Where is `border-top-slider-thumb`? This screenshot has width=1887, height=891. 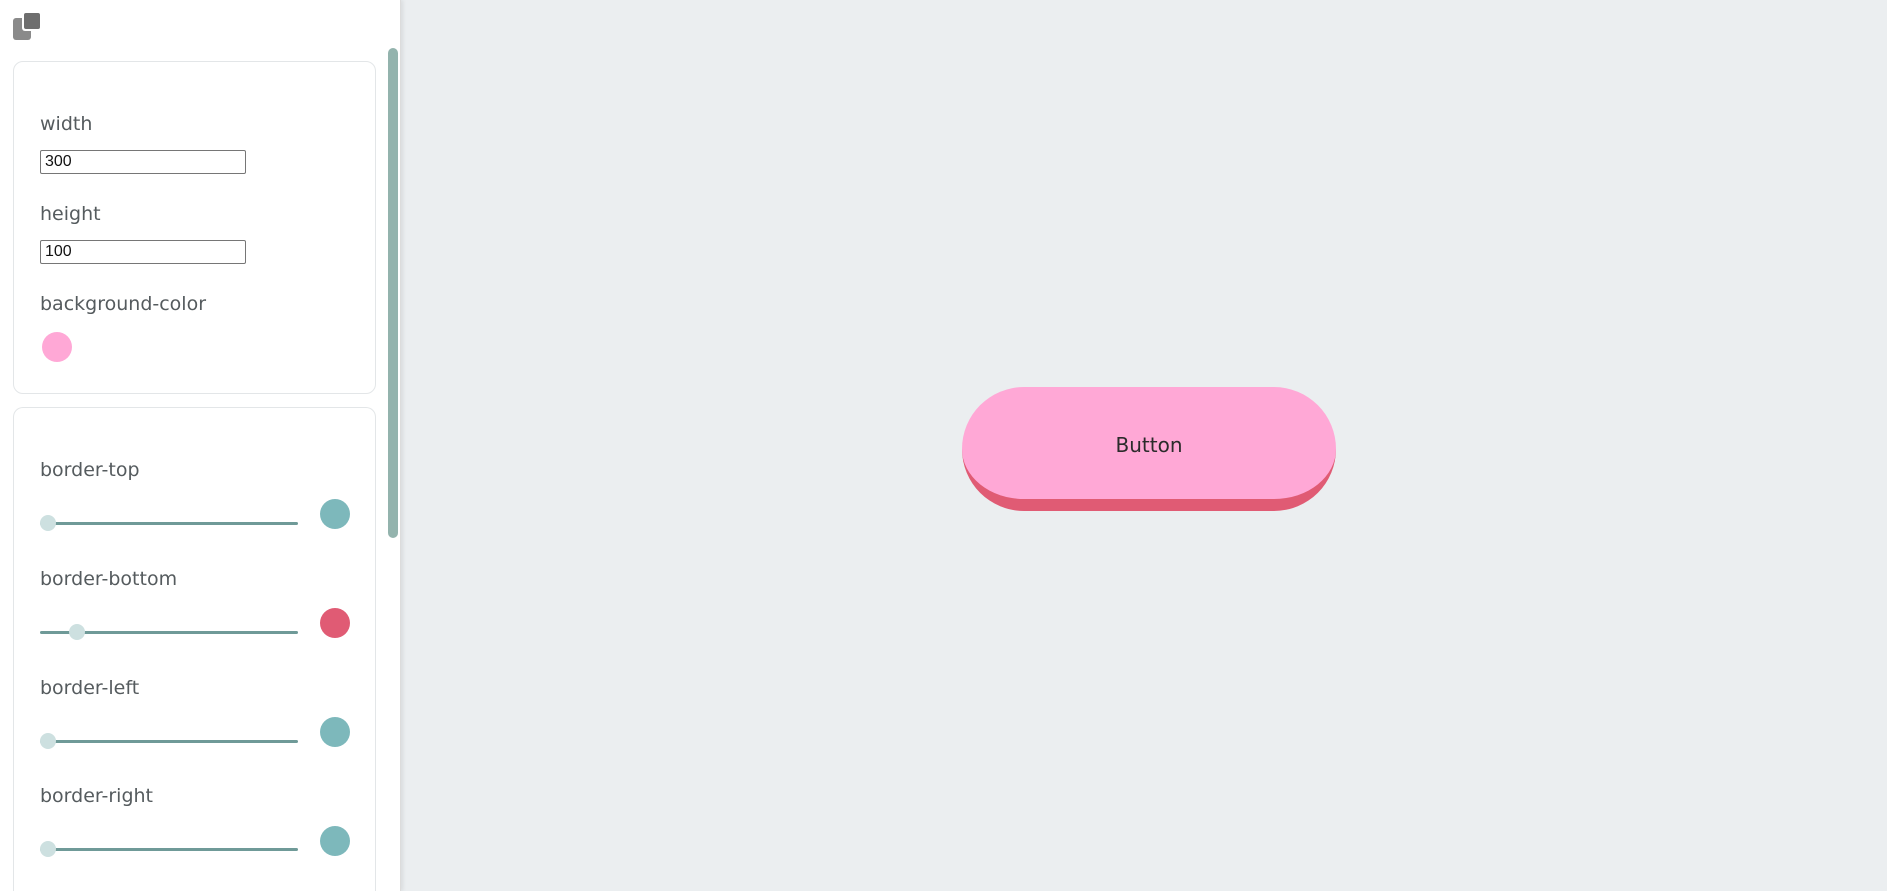
border-top-slider-thumb is located at coordinates (48, 523).